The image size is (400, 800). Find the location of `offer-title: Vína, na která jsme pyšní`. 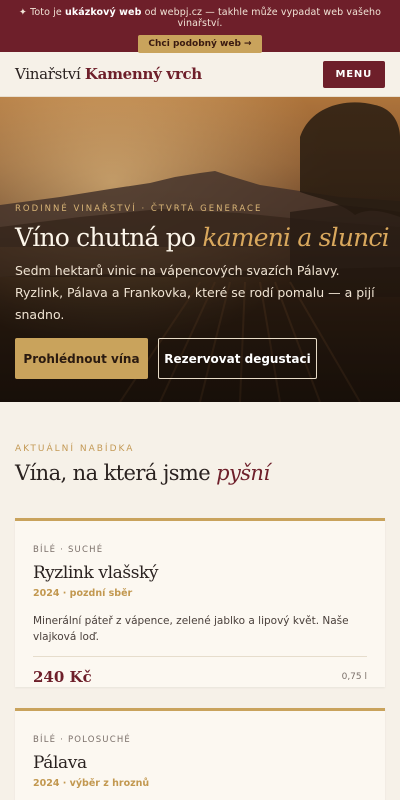

offer-title: Vína, na která jsme pyšní is located at coordinates (200, 473).